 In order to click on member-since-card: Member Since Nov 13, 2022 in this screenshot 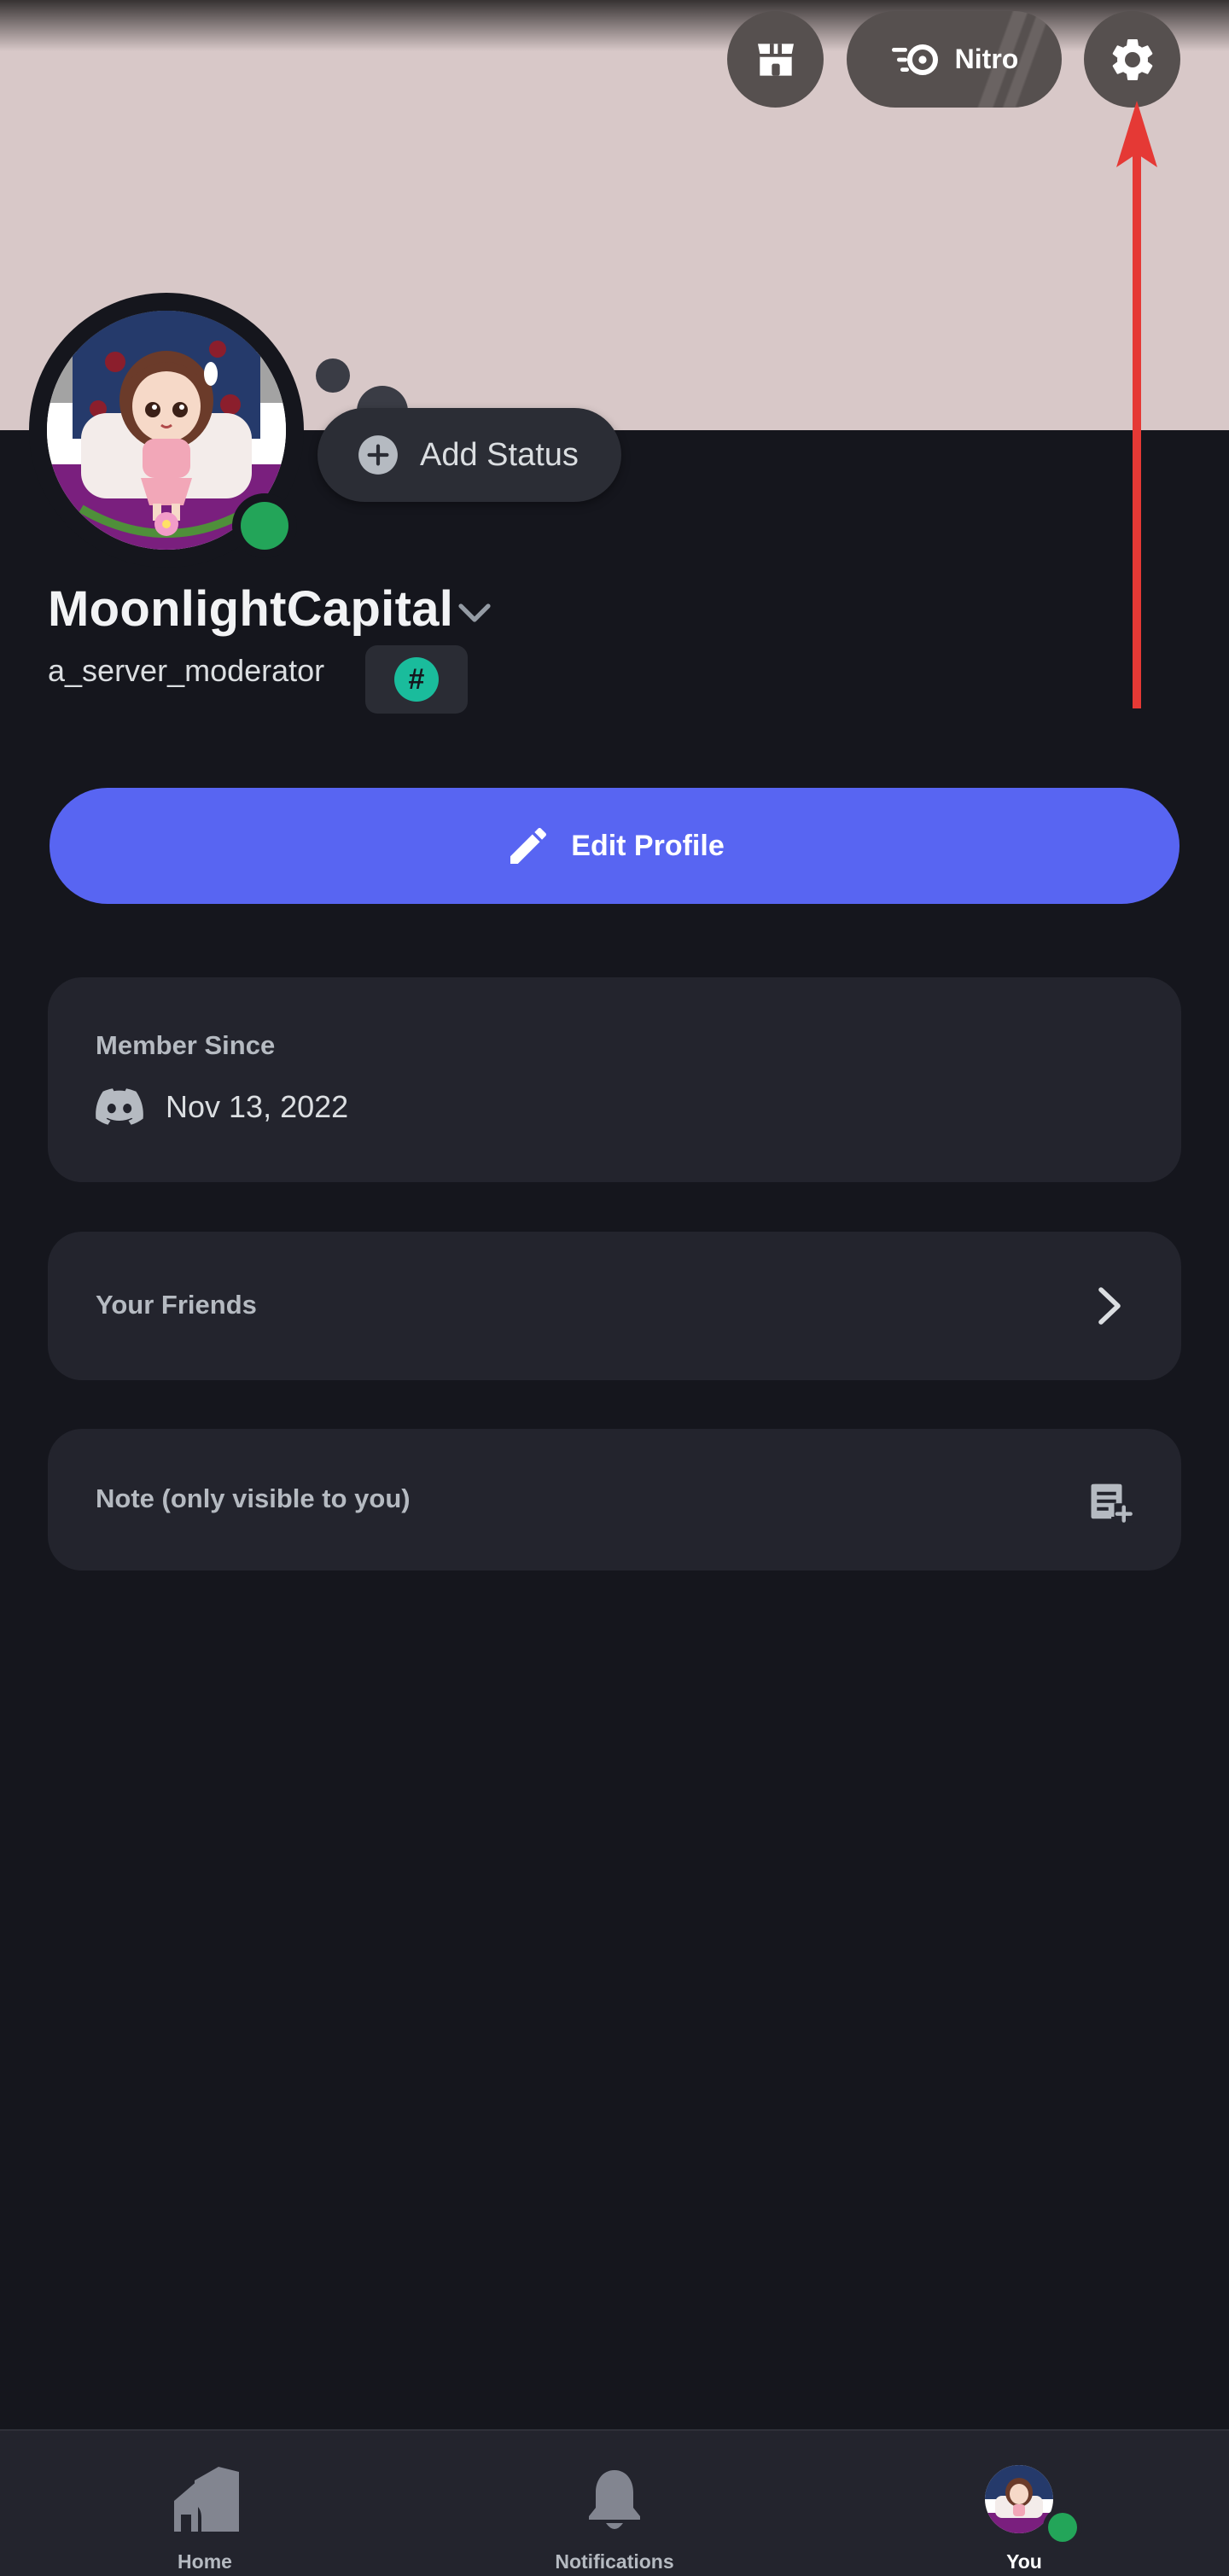, I will do `click(614, 1079)`.